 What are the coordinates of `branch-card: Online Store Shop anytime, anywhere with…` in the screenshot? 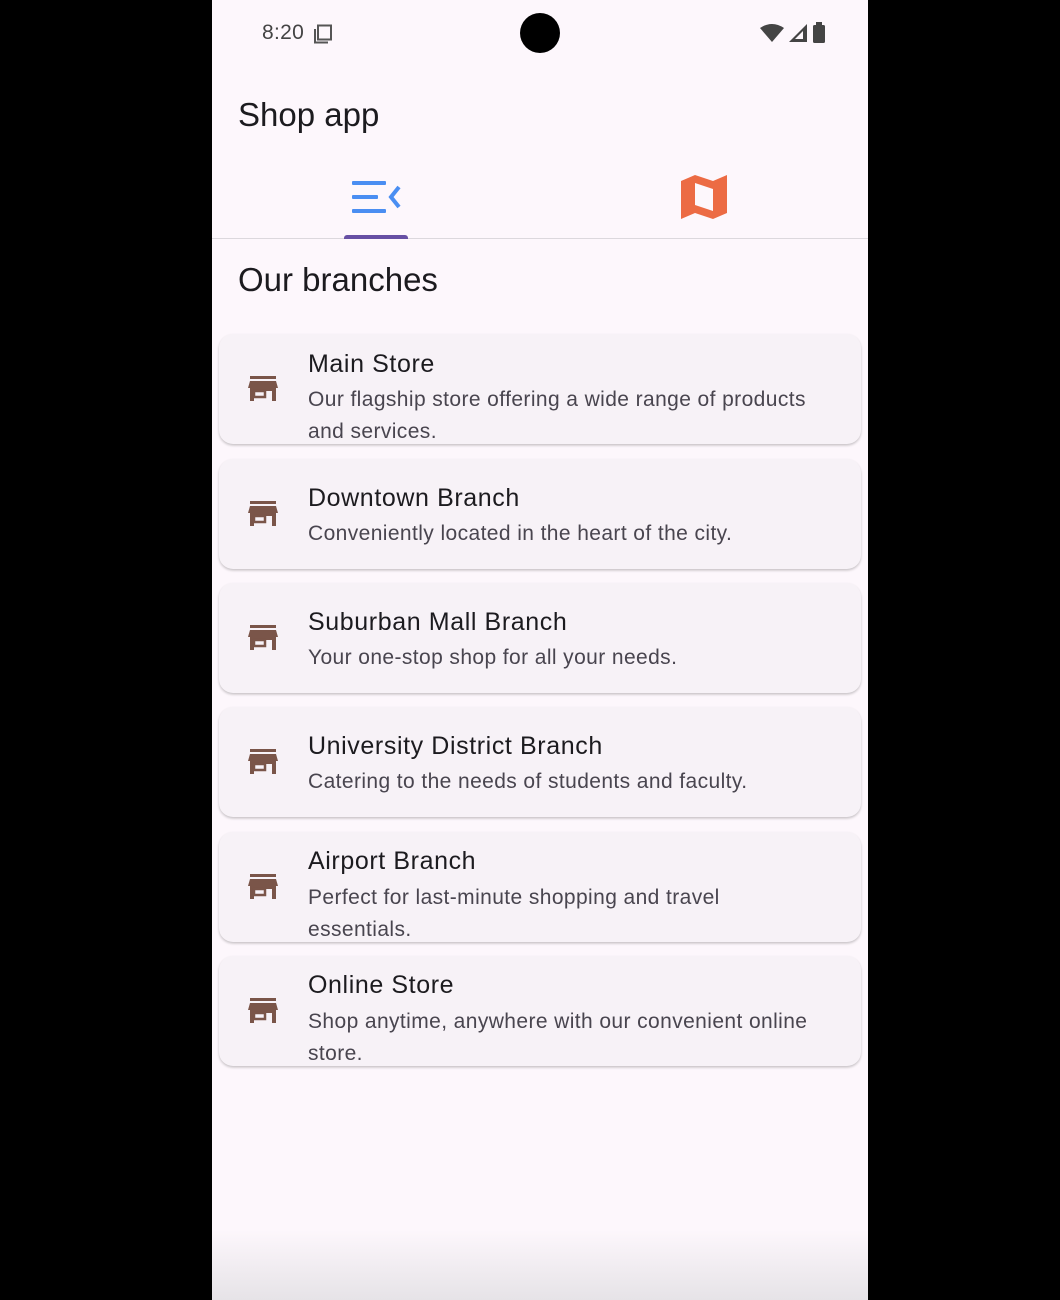 It's located at (540, 1011).